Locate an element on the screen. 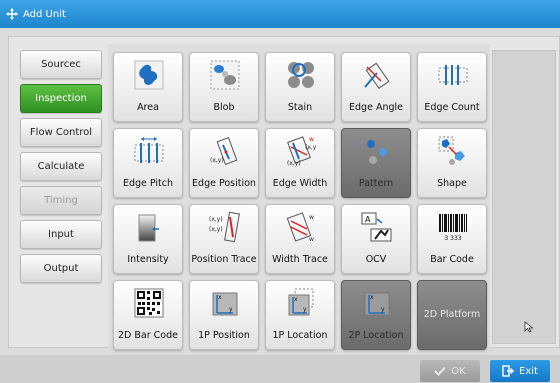 The width and height of the screenshot is (560, 383). stain-icon is located at coordinates (301, 75).